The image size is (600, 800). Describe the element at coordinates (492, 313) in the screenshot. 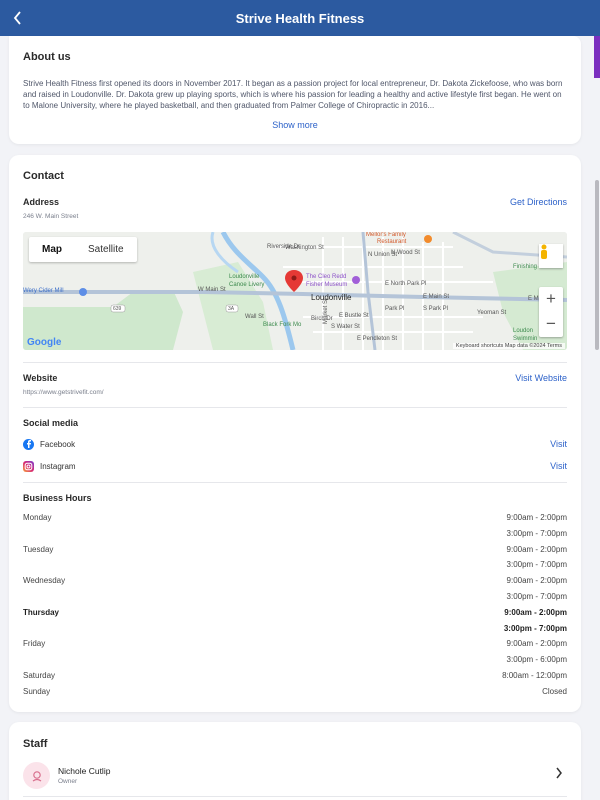

I see `map-label: Yeoman St` at that location.